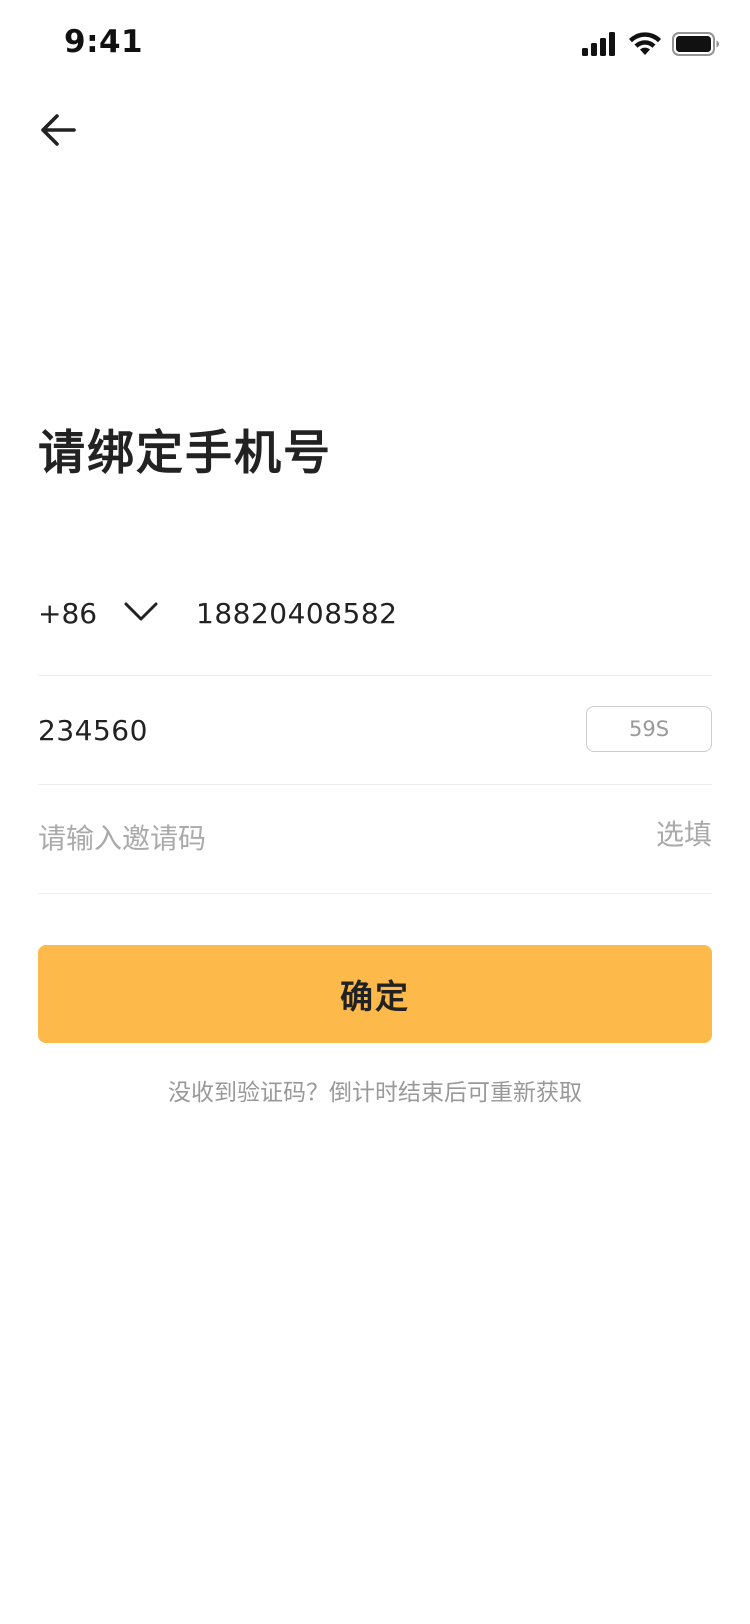 This screenshot has height=1624, width=750. I want to click on verification-code-row: 59S, so click(375, 730).